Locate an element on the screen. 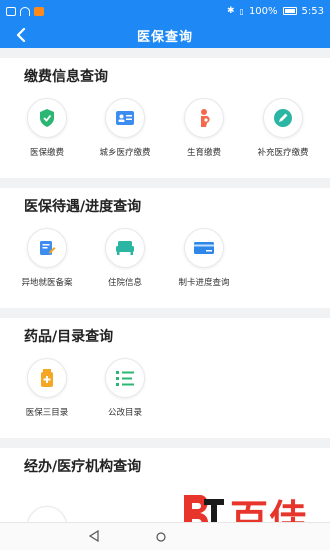 This screenshot has width=330, height=550. item-reform-catalog: 公改目录 is located at coordinates (125, 393).